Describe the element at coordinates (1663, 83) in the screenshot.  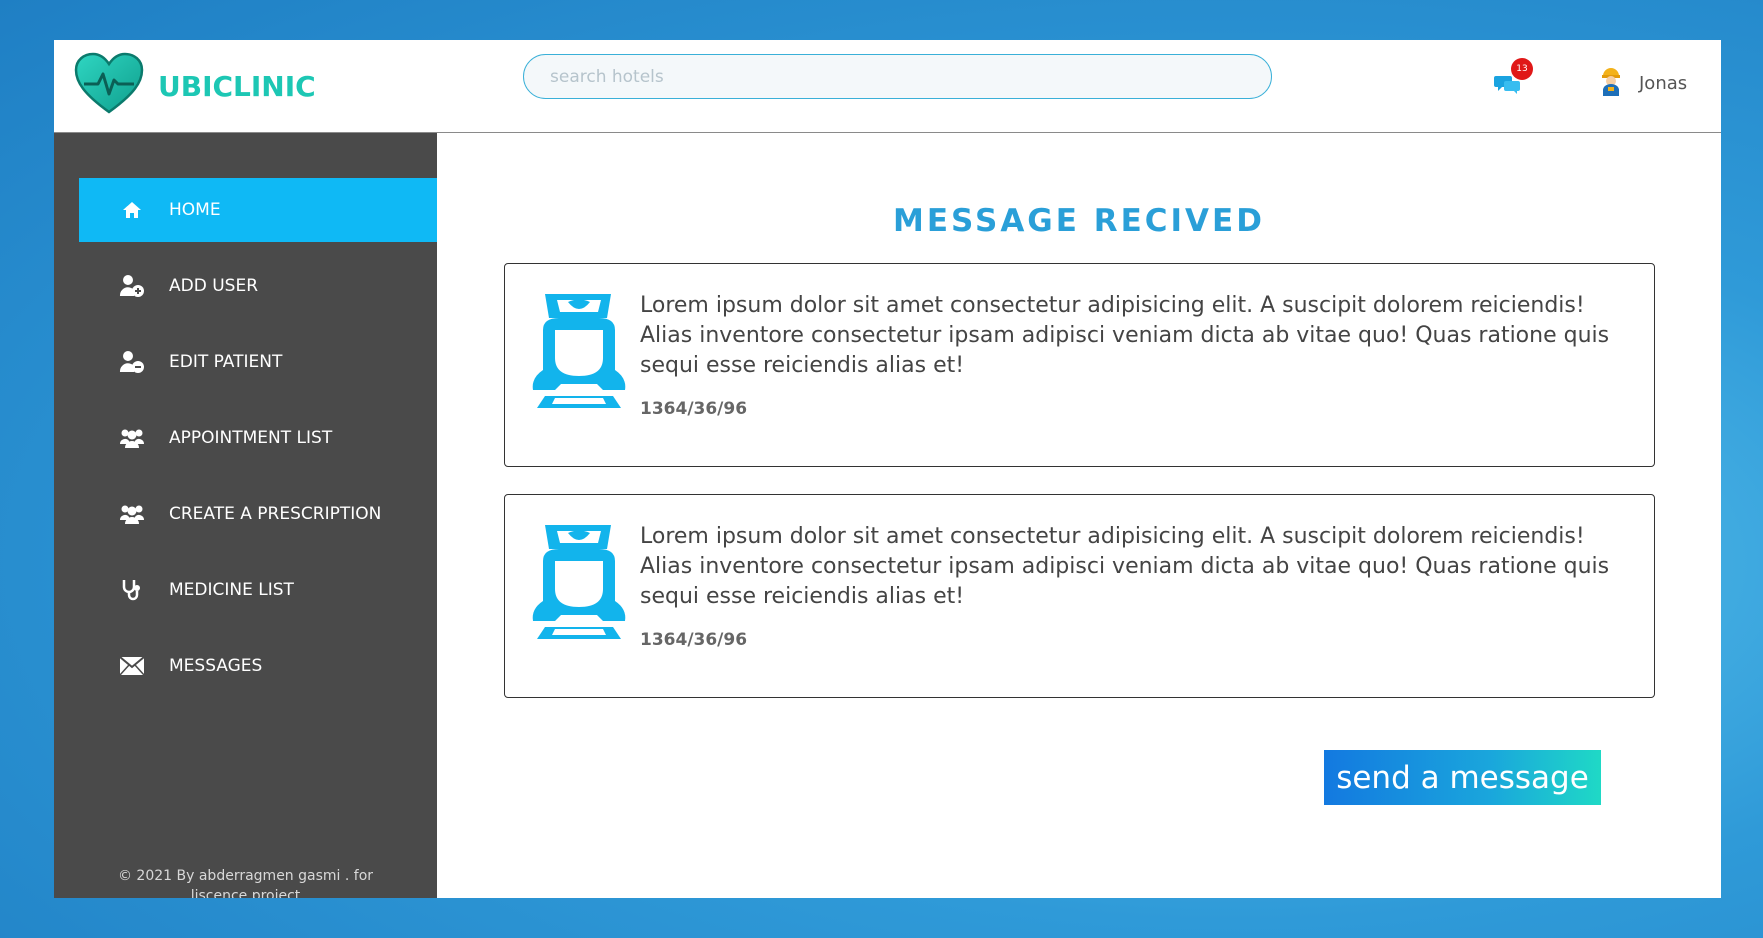
I see `user-name: Jonas` at that location.